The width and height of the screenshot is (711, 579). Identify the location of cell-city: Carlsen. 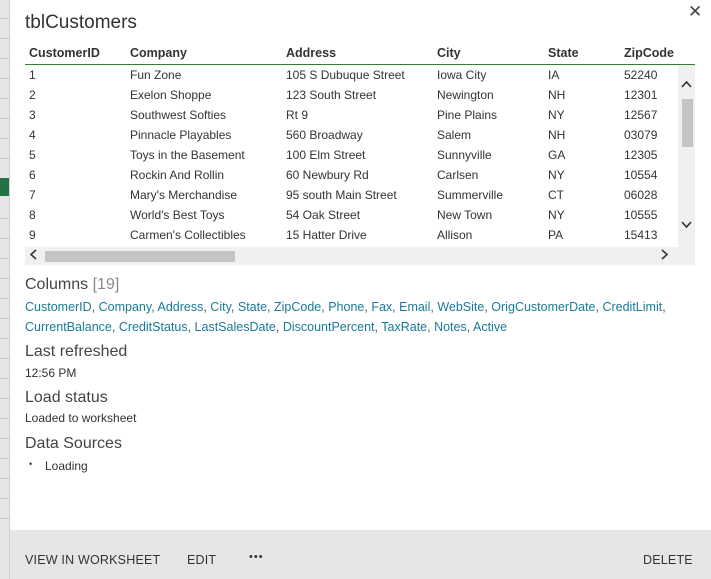
(458, 175).